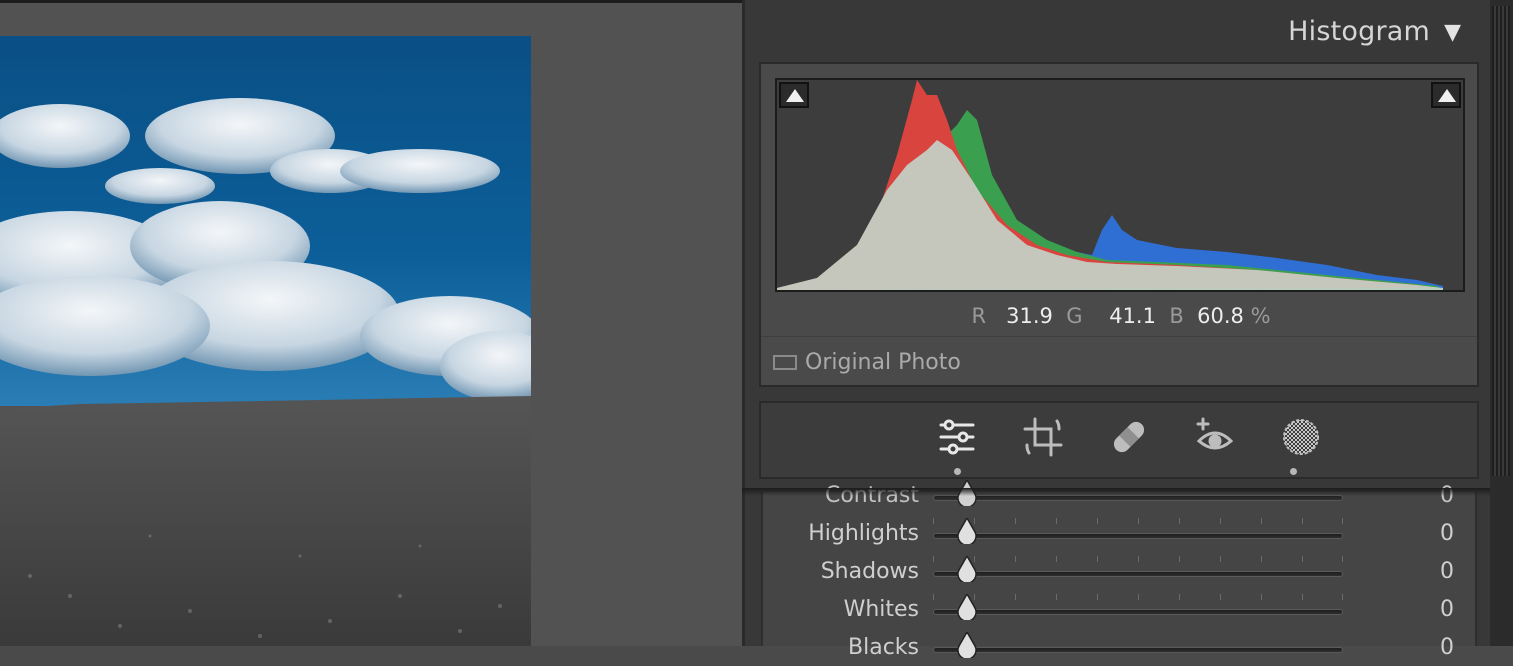  I want to click on original-photo-checkbox, so click(785, 362).